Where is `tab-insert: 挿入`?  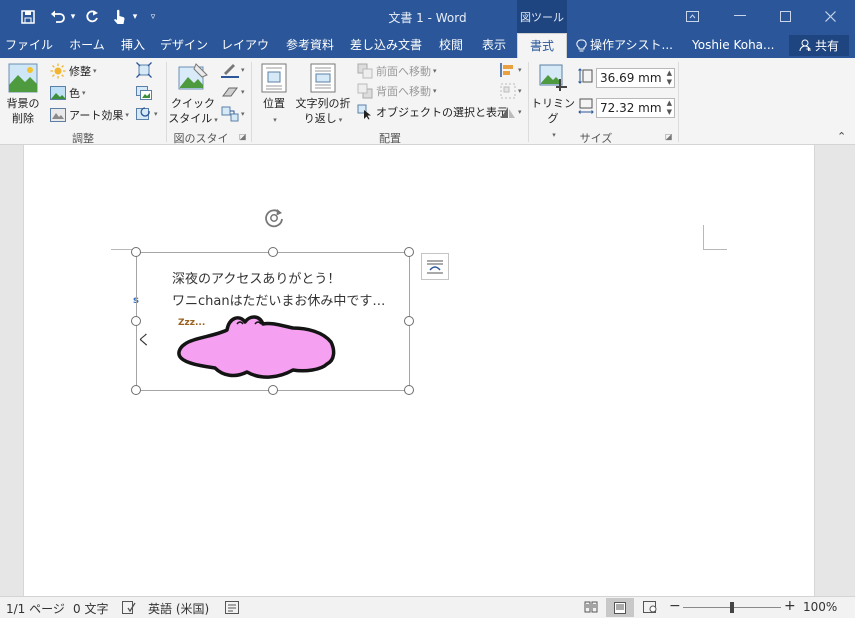 tab-insert: 挿入 is located at coordinates (133, 45).